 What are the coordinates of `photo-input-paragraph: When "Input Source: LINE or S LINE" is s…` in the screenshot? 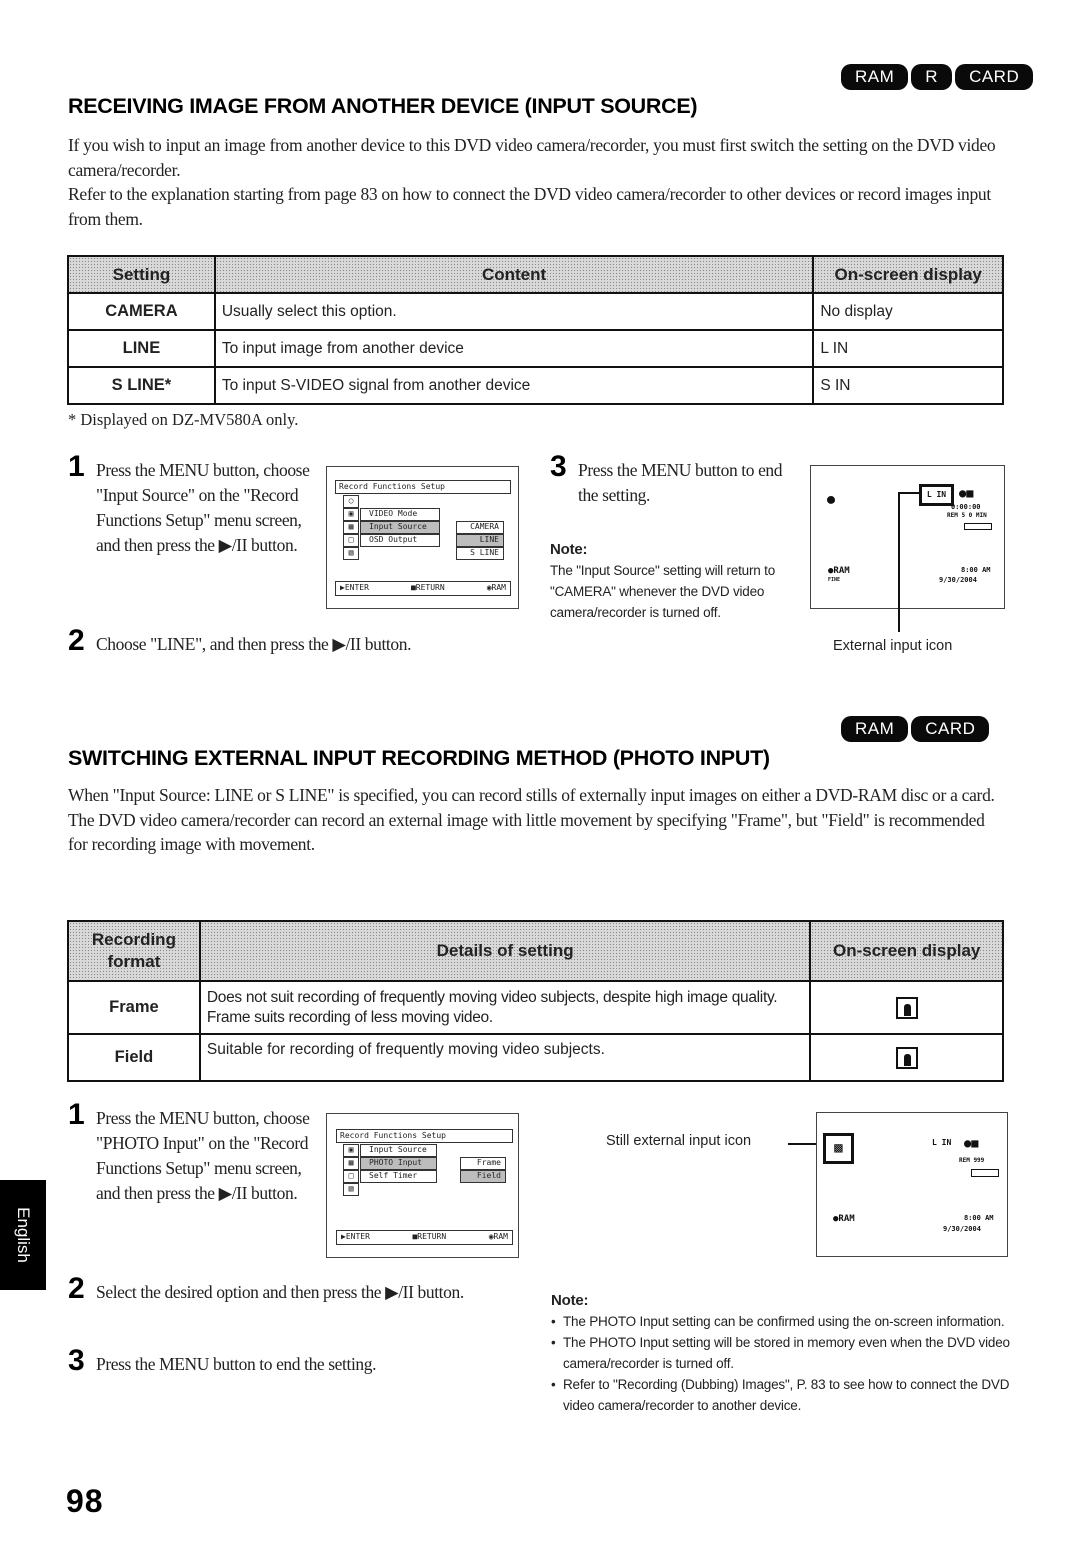 It's located at (531, 819).